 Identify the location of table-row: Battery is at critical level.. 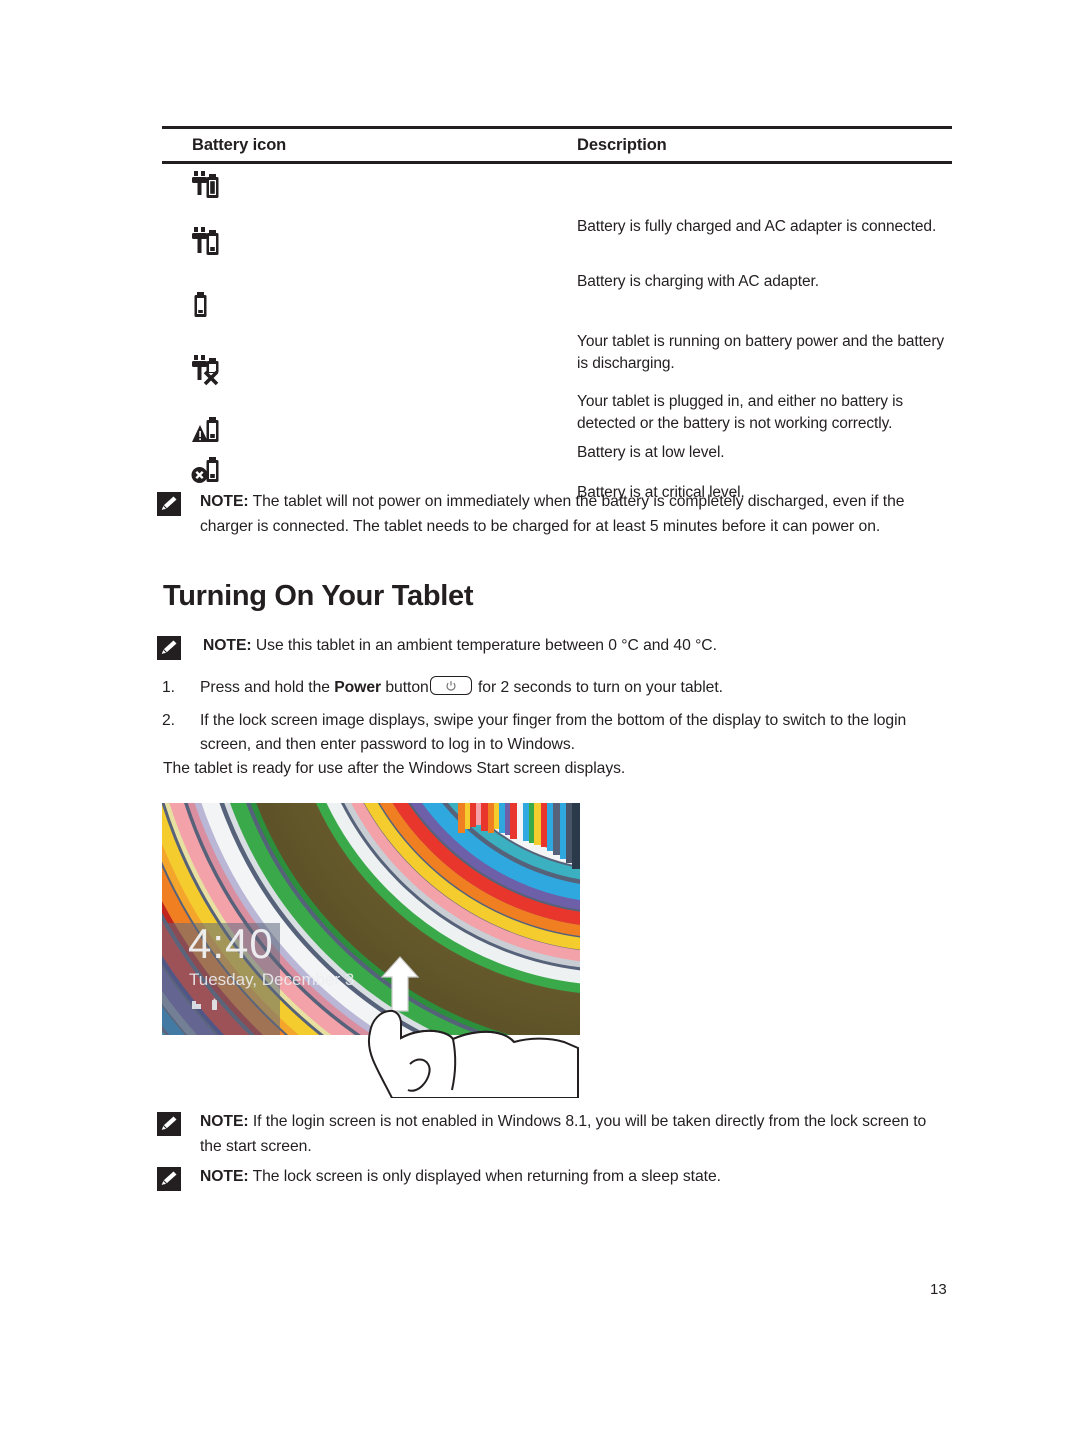
(557, 477).